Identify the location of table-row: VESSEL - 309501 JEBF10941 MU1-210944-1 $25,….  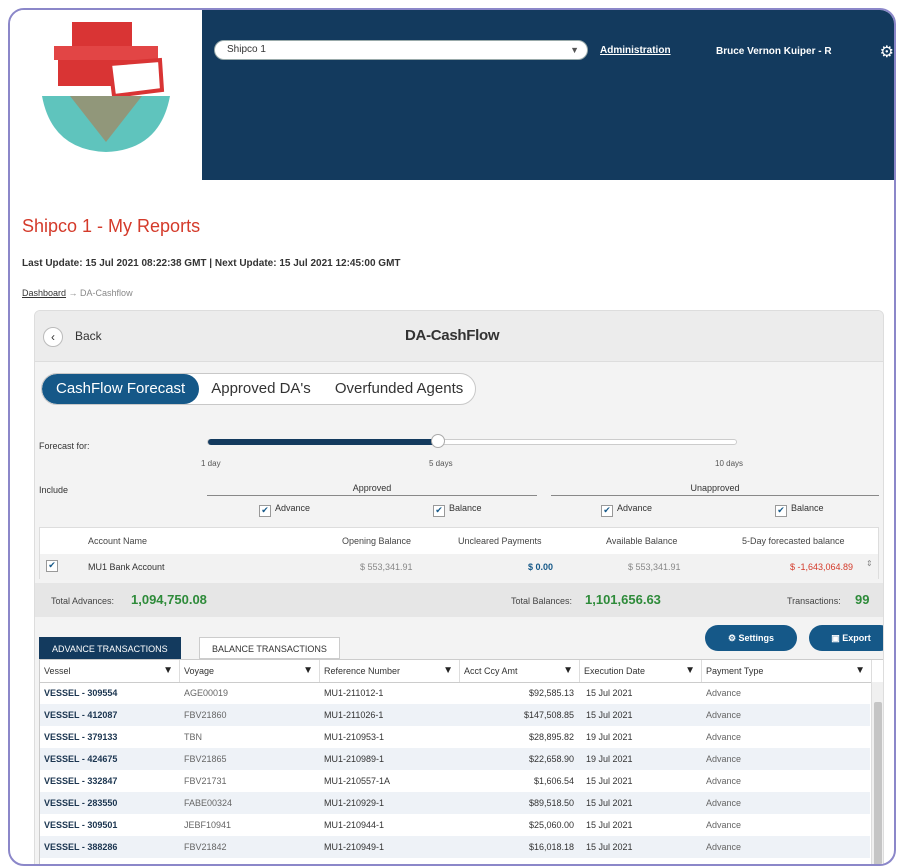
(455, 825).